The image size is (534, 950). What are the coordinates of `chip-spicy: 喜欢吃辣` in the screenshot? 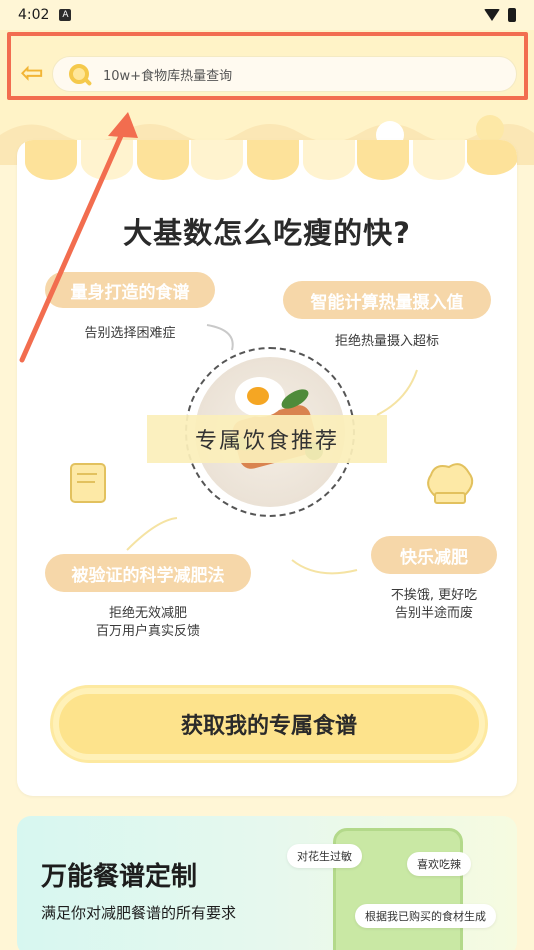 It's located at (439, 864).